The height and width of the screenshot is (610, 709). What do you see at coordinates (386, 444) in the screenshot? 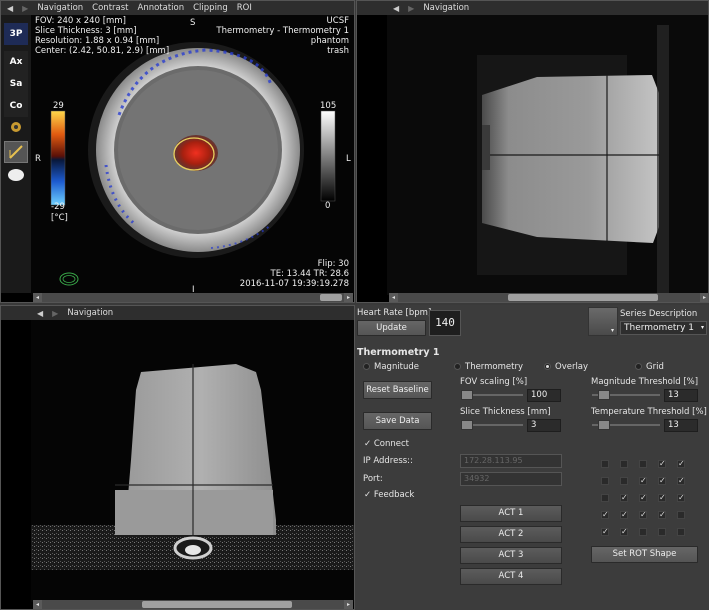
I see `connect-checkbox: ✓ Connect` at bounding box center [386, 444].